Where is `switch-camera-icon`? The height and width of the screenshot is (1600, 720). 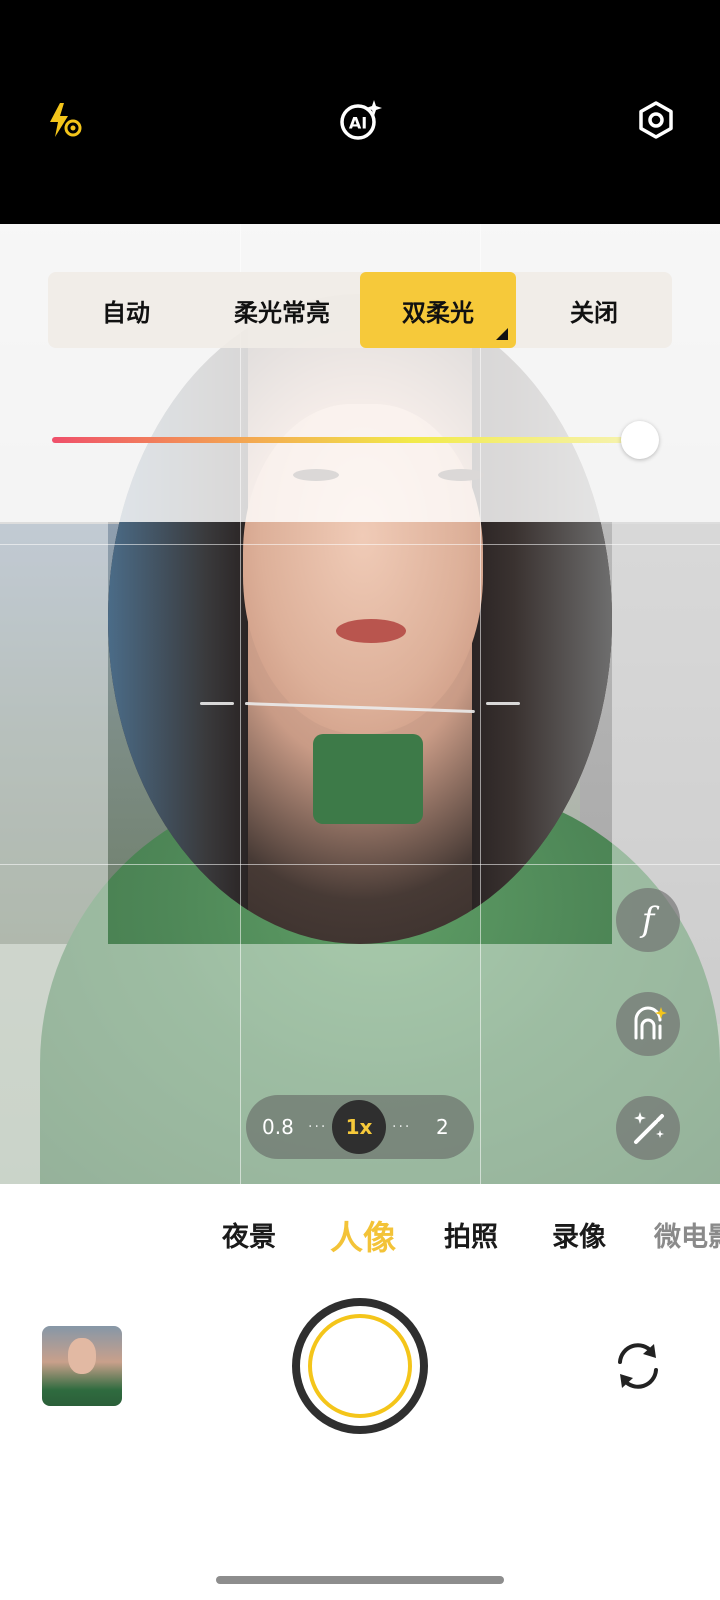 switch-camera-icon is located at coordinates (638, 1366).